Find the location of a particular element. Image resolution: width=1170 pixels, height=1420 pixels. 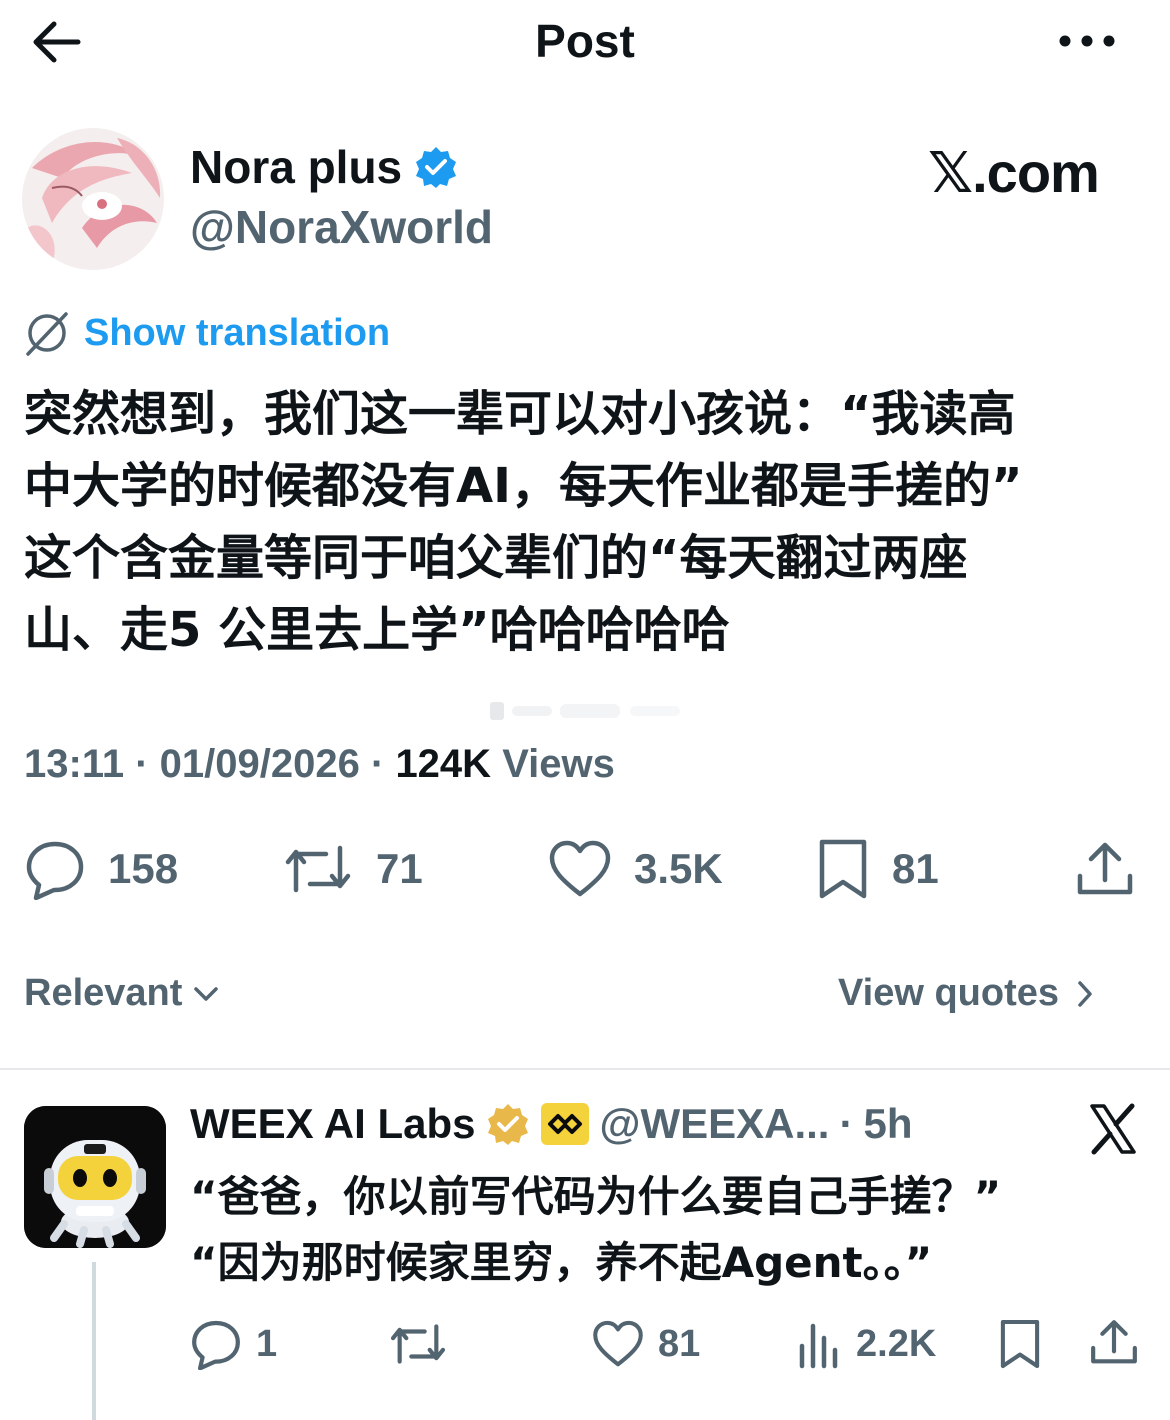

reply-bookmark-icon is located at coordinates (1020, 1344).